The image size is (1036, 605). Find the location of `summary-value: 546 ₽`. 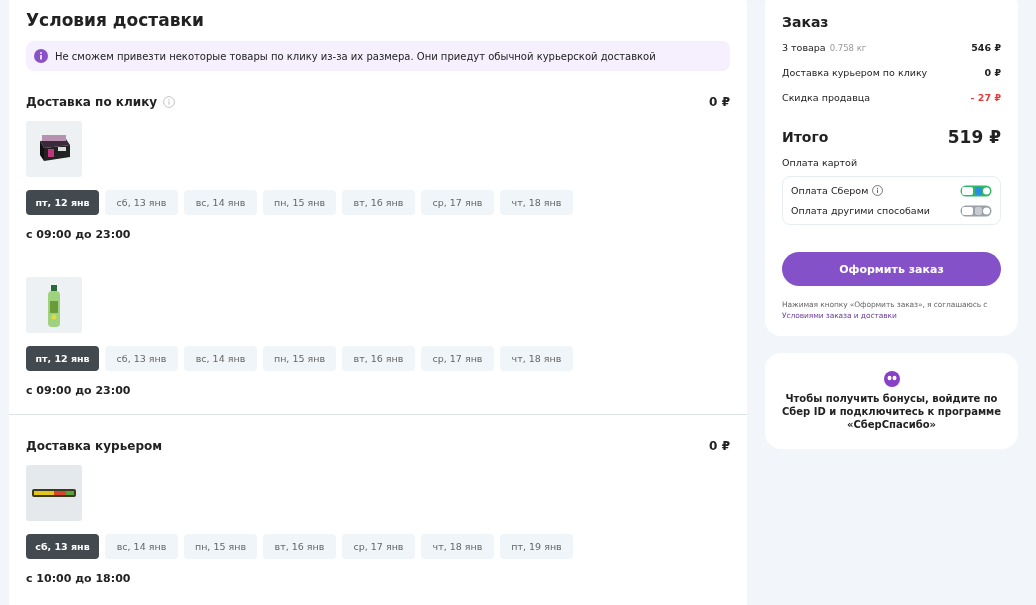

summary-value: 546 ₽ is located at coordinates (986, 47).